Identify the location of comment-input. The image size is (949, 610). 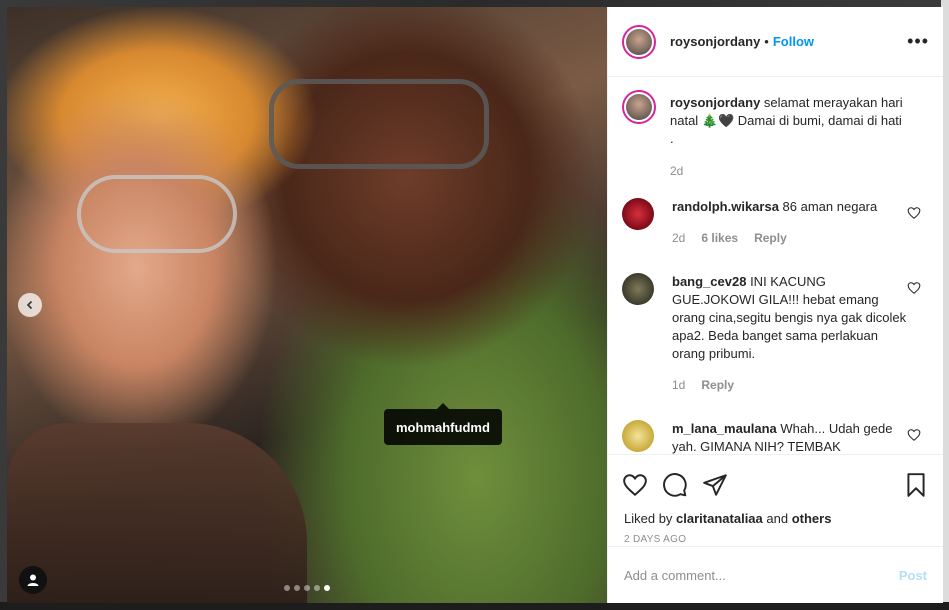
(761, 575).